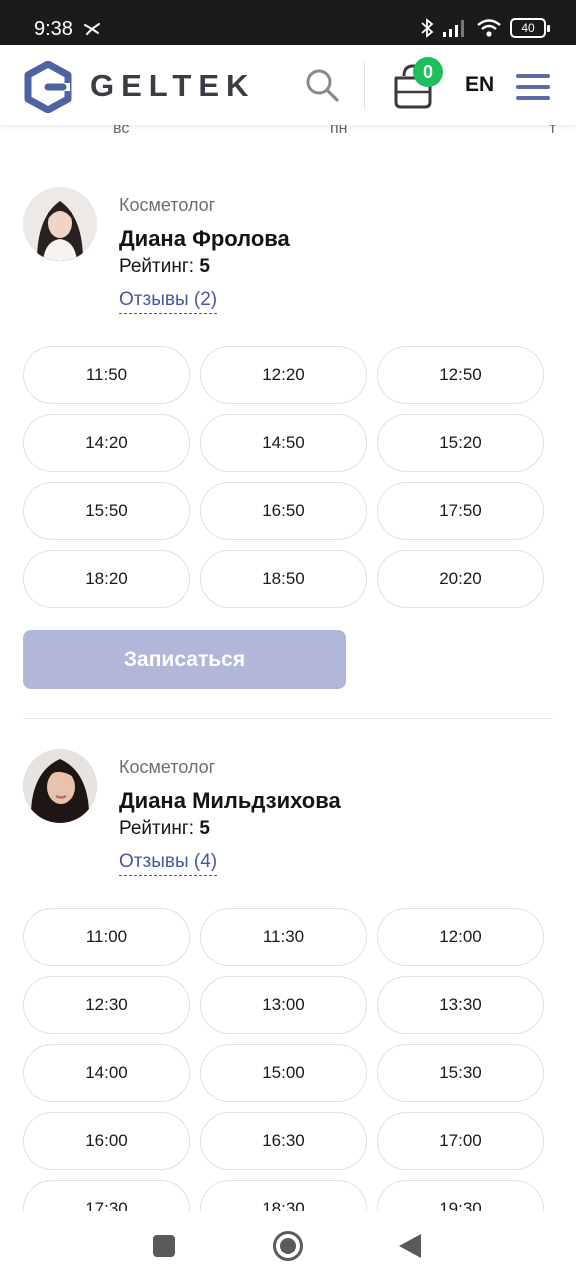 This screenshot has height=1280, width=576. Describe the element at coordinates (489, 28) in the screenshot. I see `wifi-icon` at that location.